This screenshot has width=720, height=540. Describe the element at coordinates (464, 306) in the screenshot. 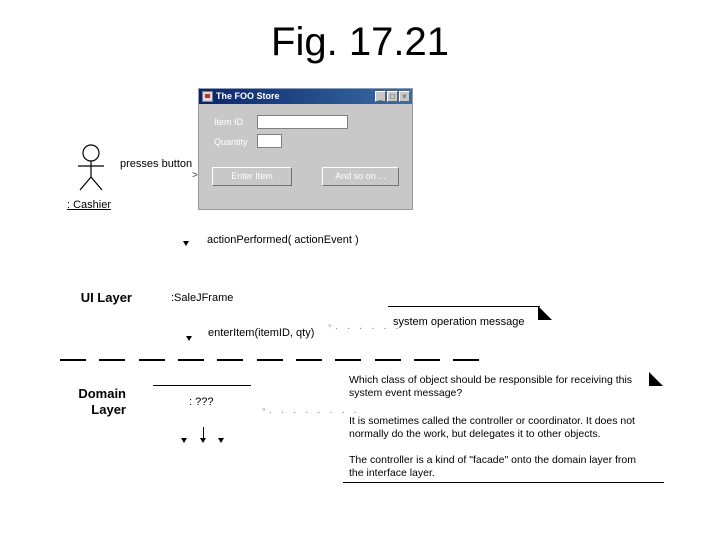

I see `note-top-line` at that location.